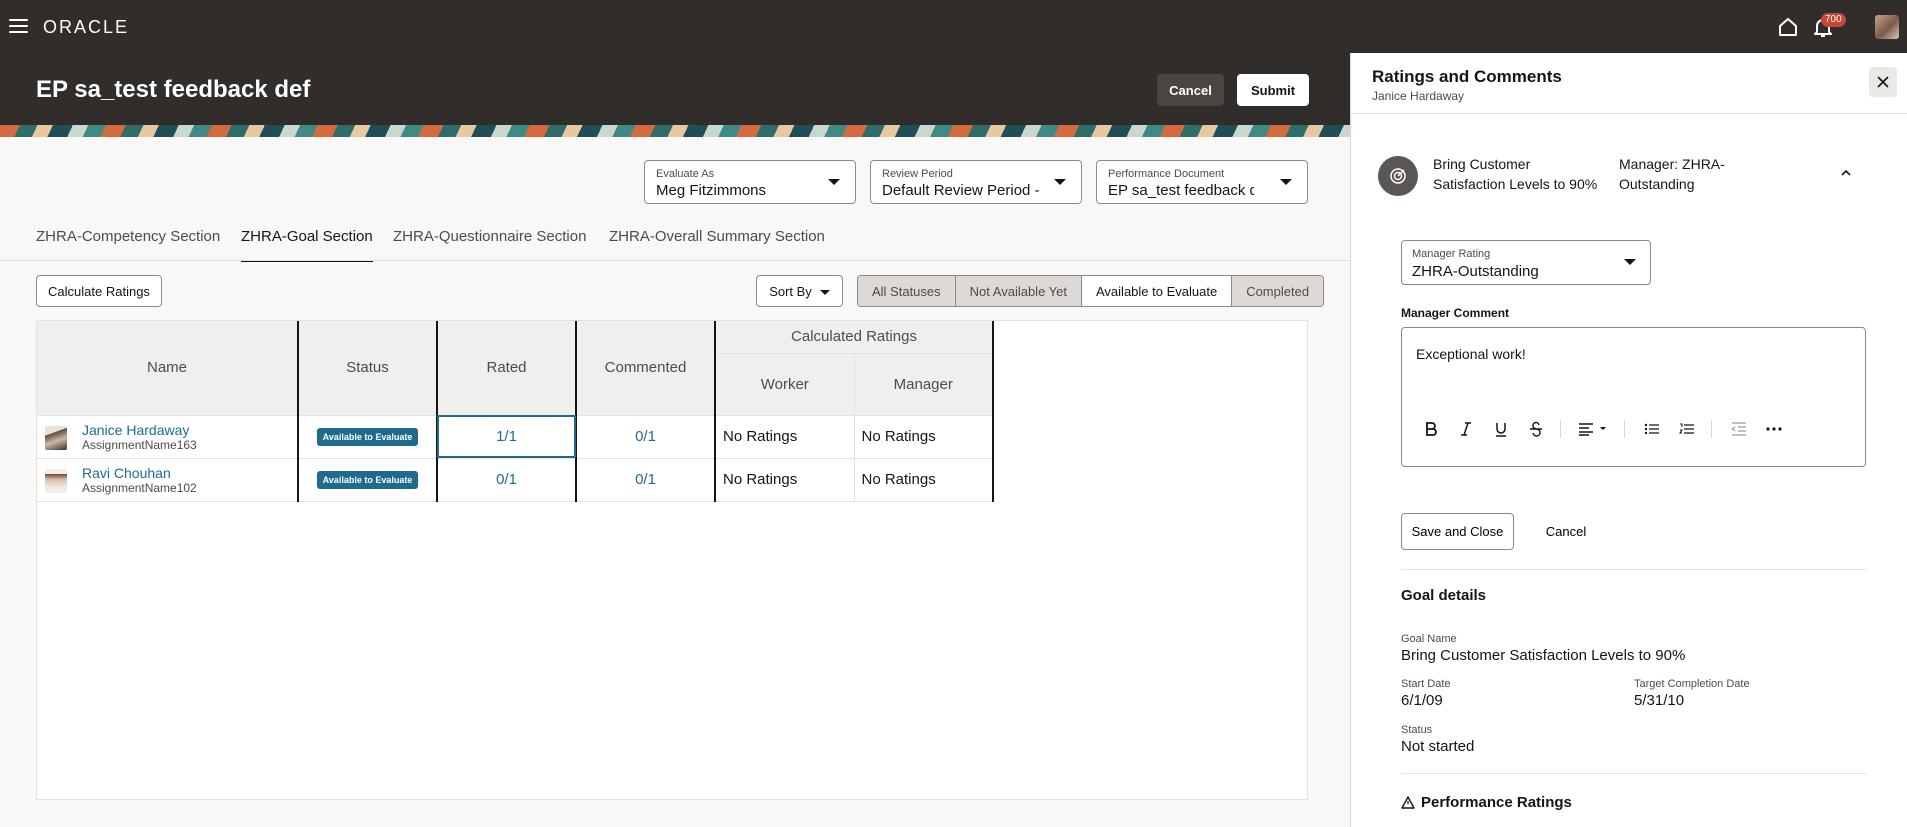  What do you see at coordinates (189, 473) in the screenshot?
I see `person-name-link: Ravi Chouhan` at bounding box center [189, 473].